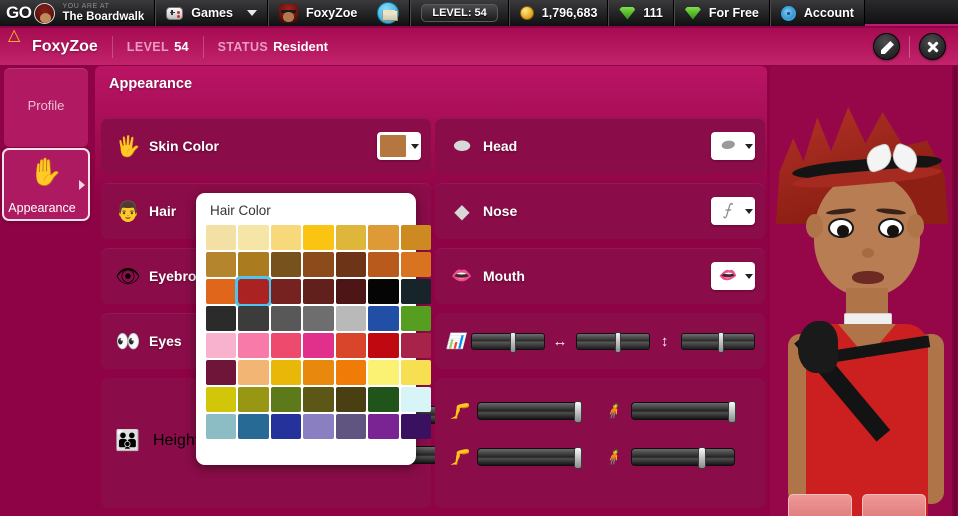 This screenshot has height=516, width=958. I want to click on edit-pencil-icon, so click(886, 46).